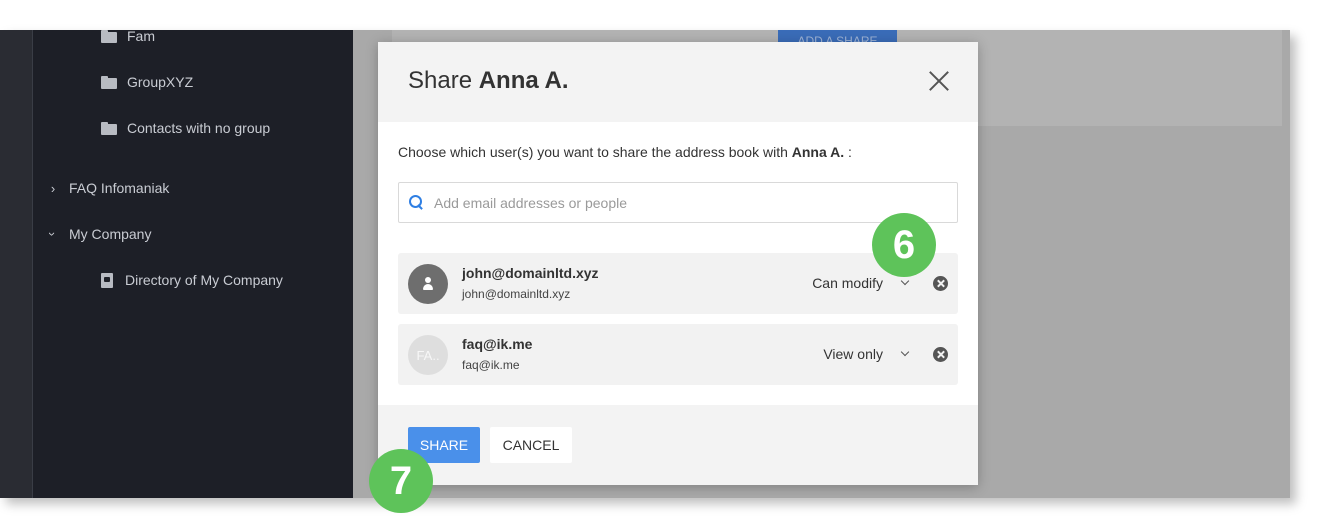 The image size is (1320, 528). What do you see at coordinates (428, 355) in the screenshot?
I see `user-avatar-initials: FA..` at bounding box center [428, 355].